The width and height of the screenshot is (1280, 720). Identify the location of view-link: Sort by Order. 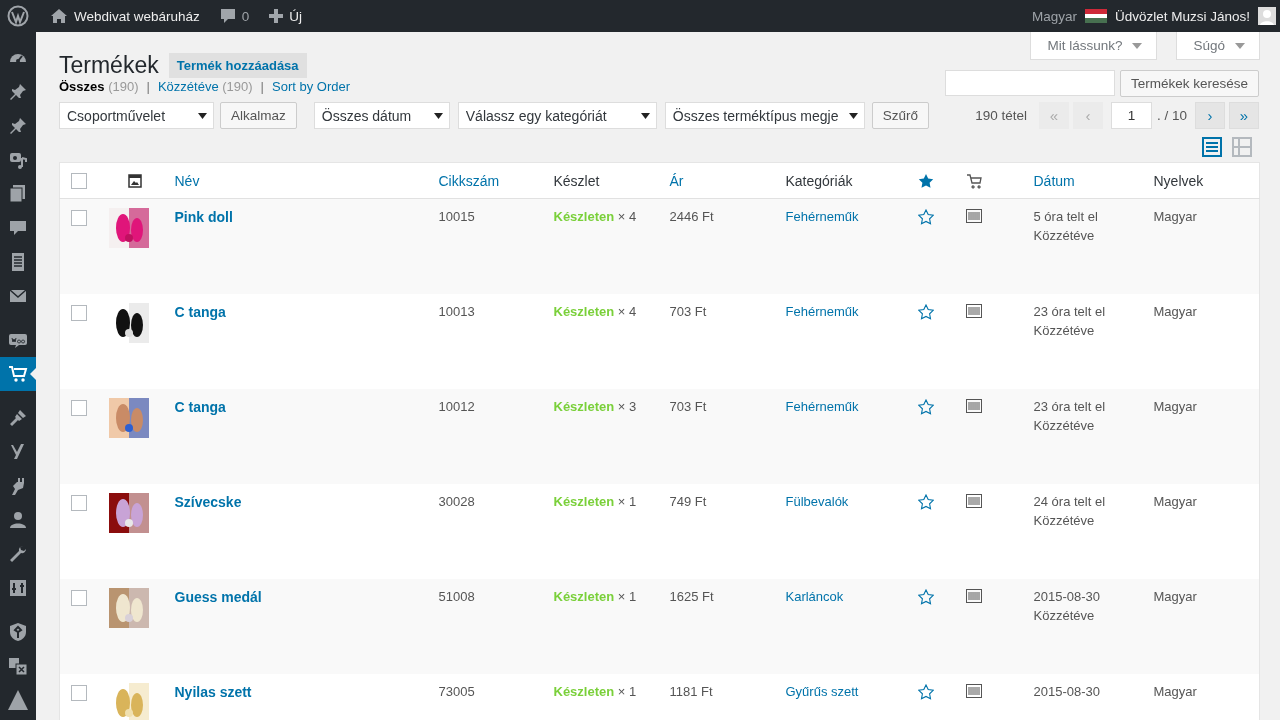
(311, 86).